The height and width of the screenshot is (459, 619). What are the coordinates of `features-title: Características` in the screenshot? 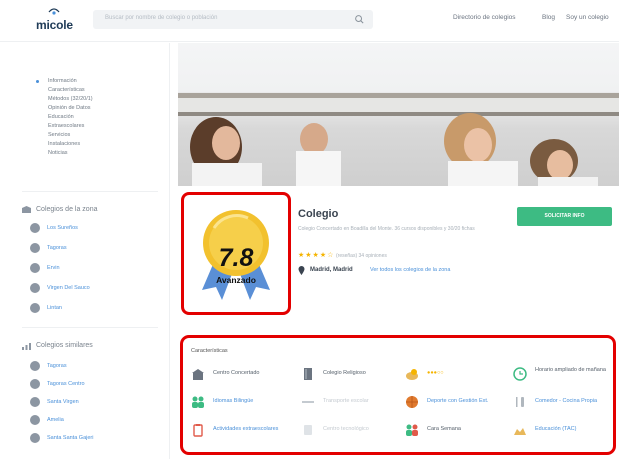 It's located at (209, 351).